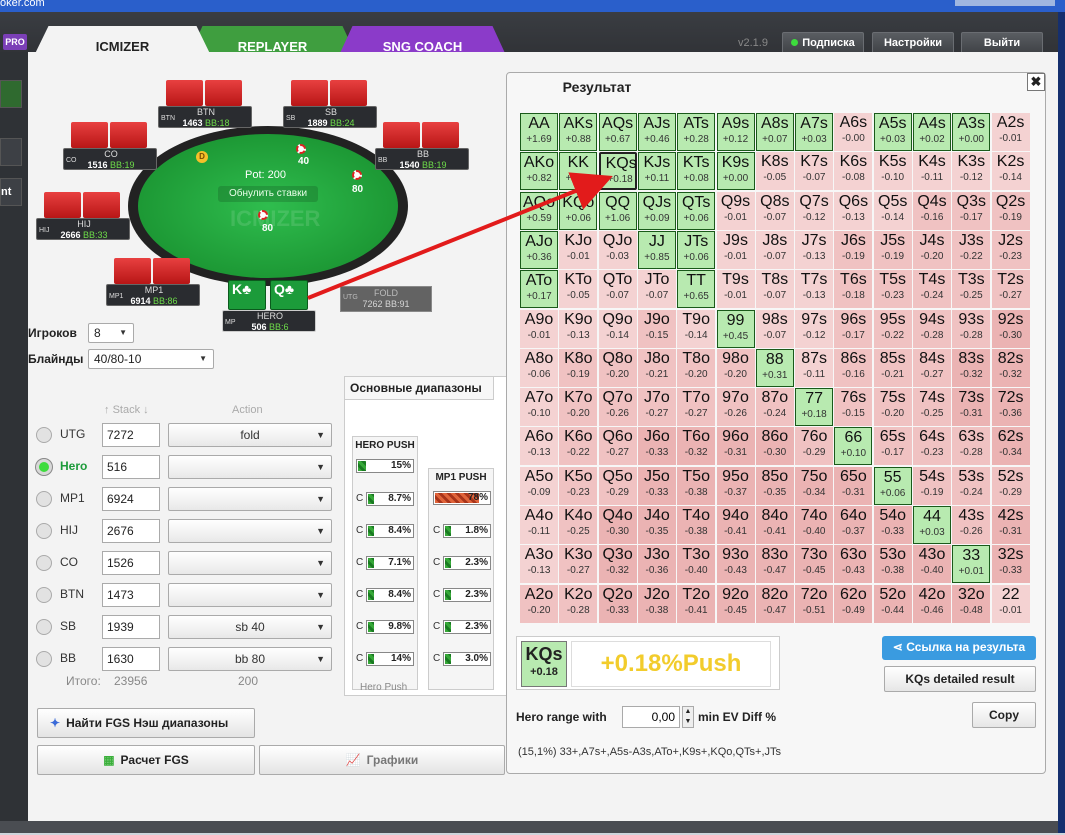  What do you see at coordinates (1010, 289) in the screenshot?
I see `hand-cell: T2s -0.27` at bounding box center [1010, 289].